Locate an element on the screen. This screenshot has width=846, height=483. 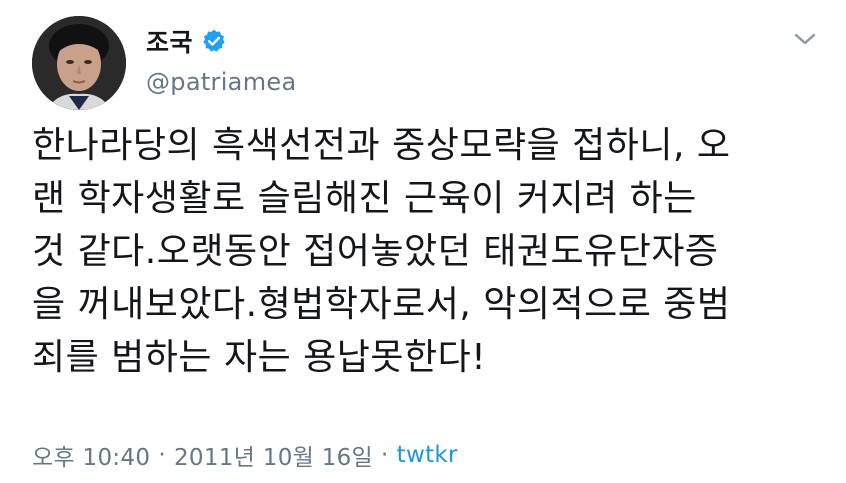
author-block: 조국 @patriamea is located at coordinates (221, 61).